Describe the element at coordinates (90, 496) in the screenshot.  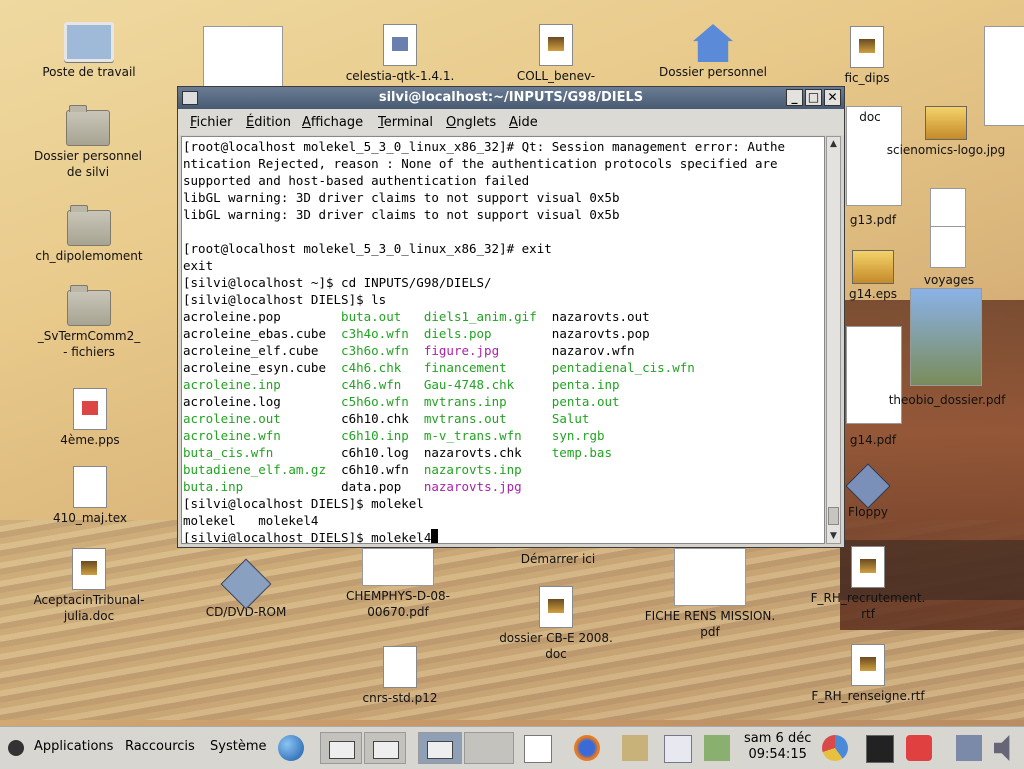
I see `desktop-icon-maj: 410_maj.tex` at that location.